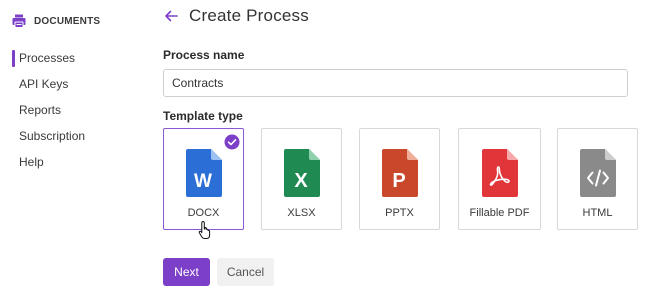 The image size is (650, 297). I want to click on svg-text: W, so click(203, 181).